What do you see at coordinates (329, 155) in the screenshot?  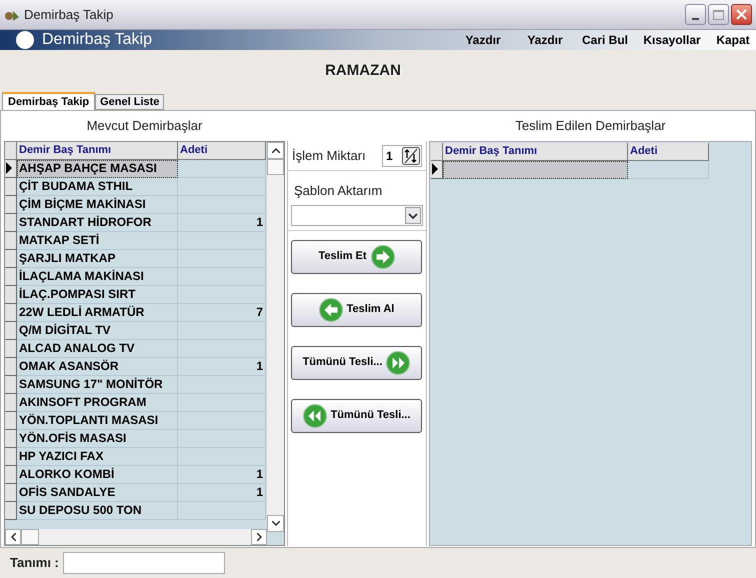 I see `quantity-label: İşlem Miktarı` at bounding box center [329, 155].